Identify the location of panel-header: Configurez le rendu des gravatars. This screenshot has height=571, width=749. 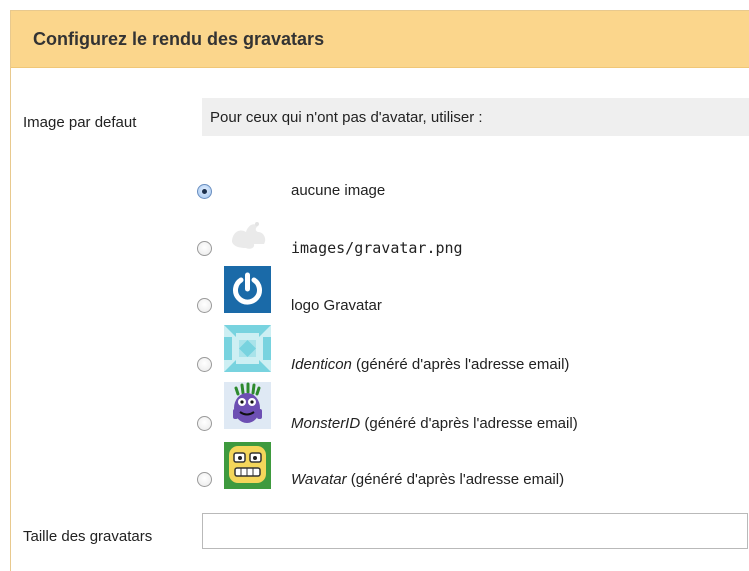
(380, 39).